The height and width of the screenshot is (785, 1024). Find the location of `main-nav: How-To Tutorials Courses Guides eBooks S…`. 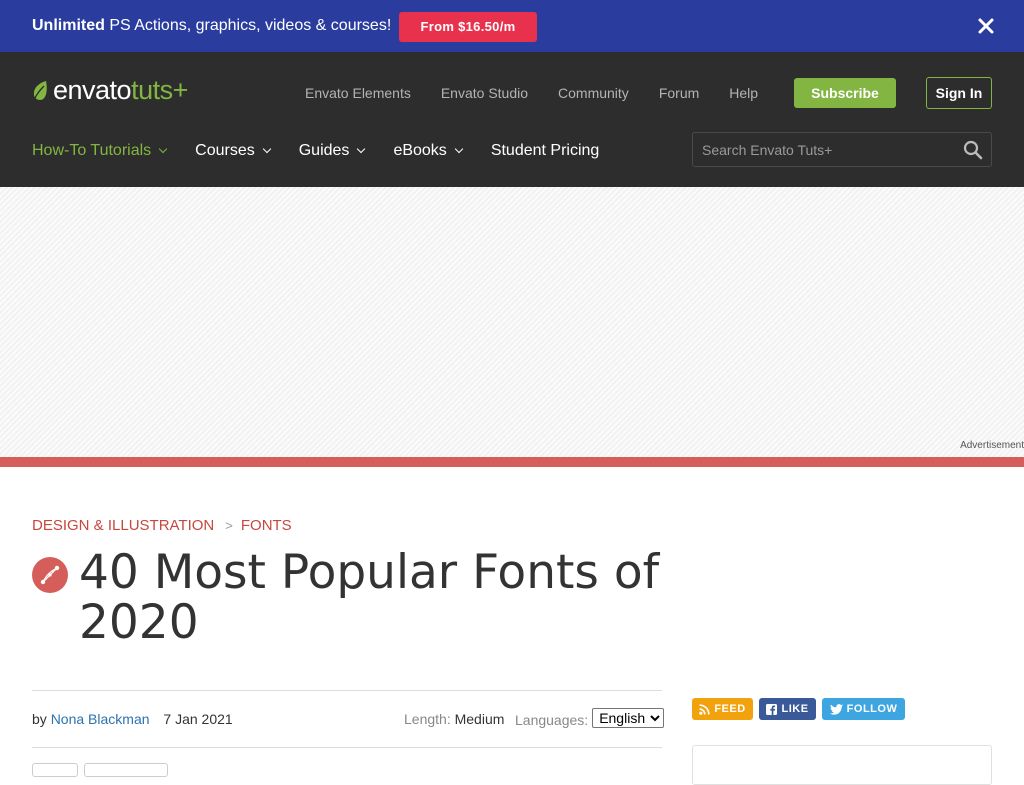

main-nav: How-To Tutorials Courses Guides eBooks S… is located at coordinates (330, 151).